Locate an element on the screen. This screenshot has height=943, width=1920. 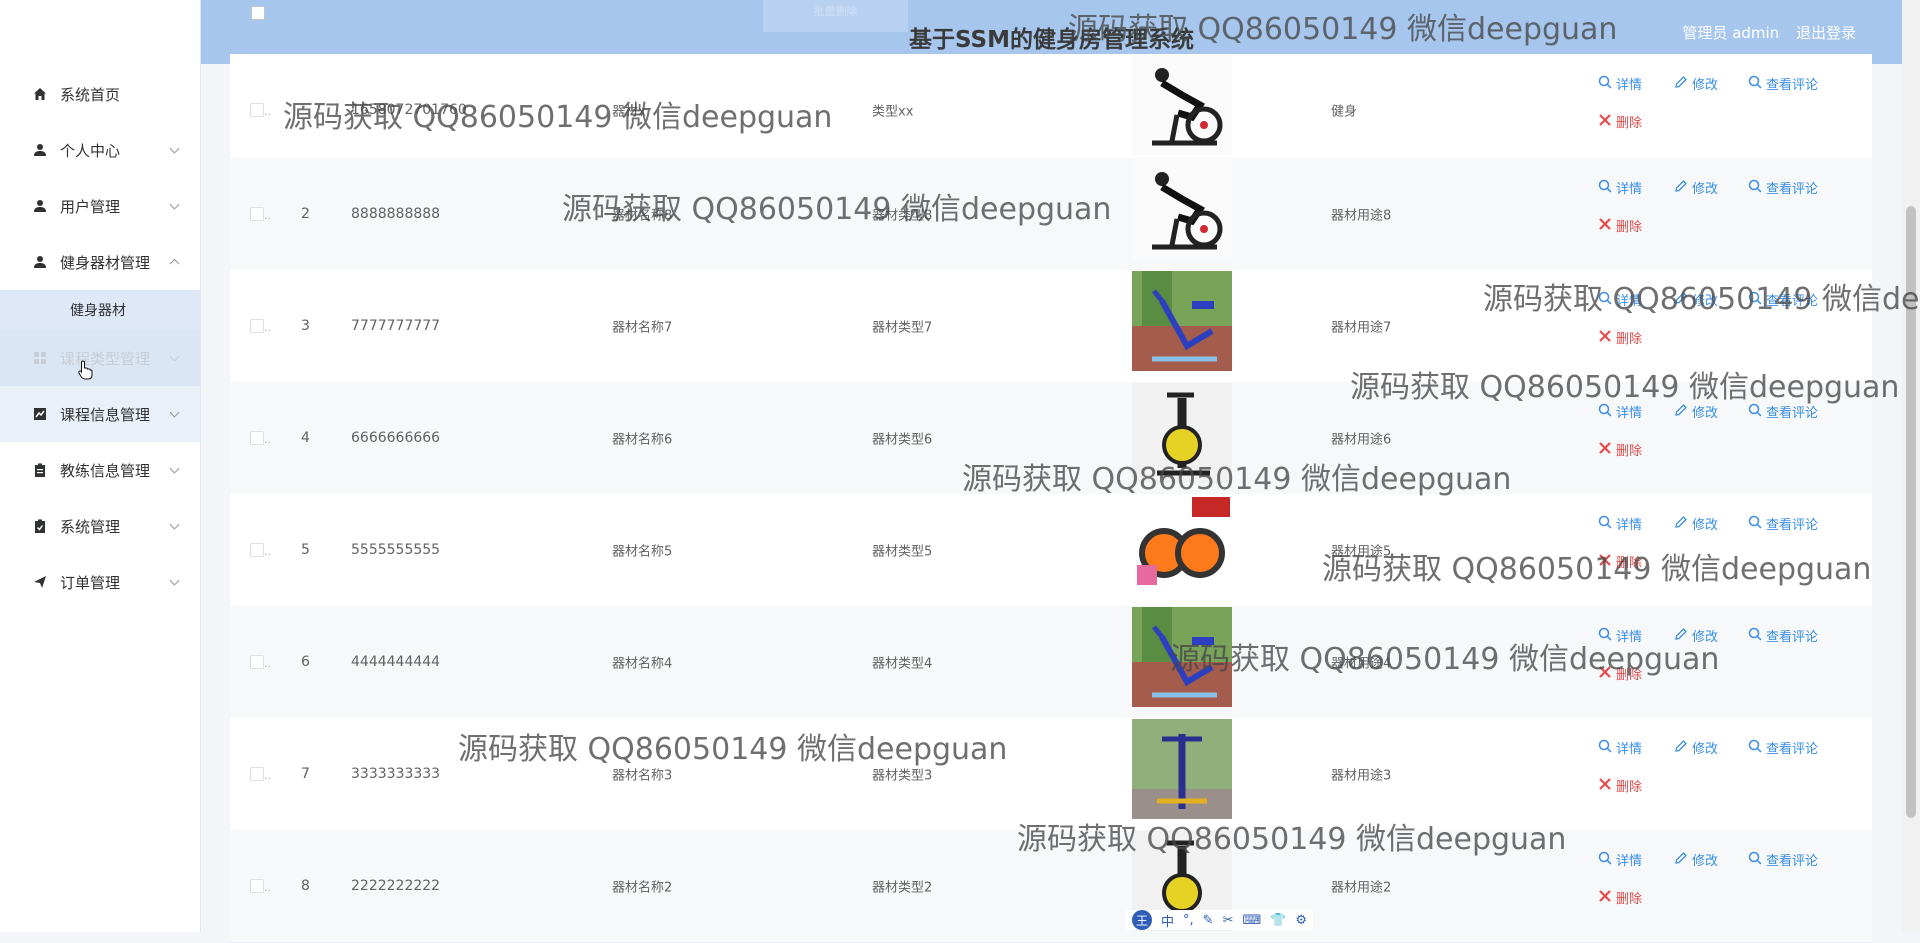
equipment-number: 6666666666 is located at coordinates (396, 438).